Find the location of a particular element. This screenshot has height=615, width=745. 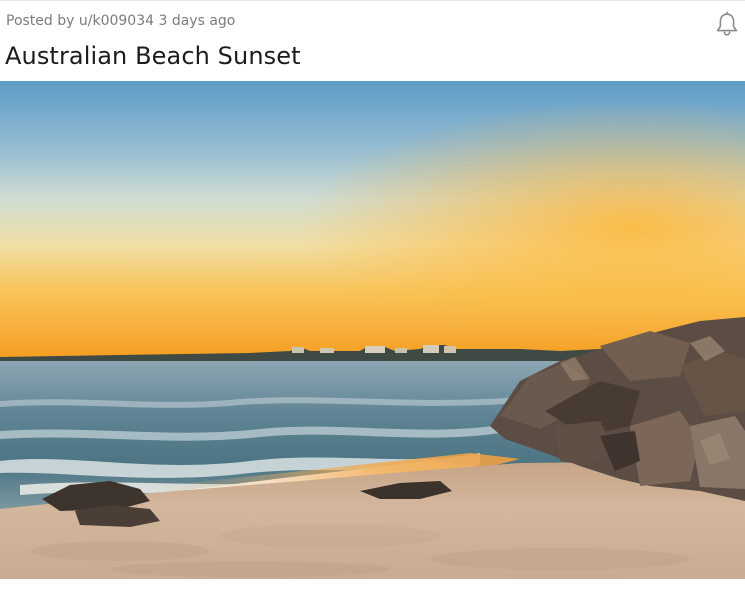

post-meta: Posted by u/k009034 3 days ago is located at coordinates (120, 21).